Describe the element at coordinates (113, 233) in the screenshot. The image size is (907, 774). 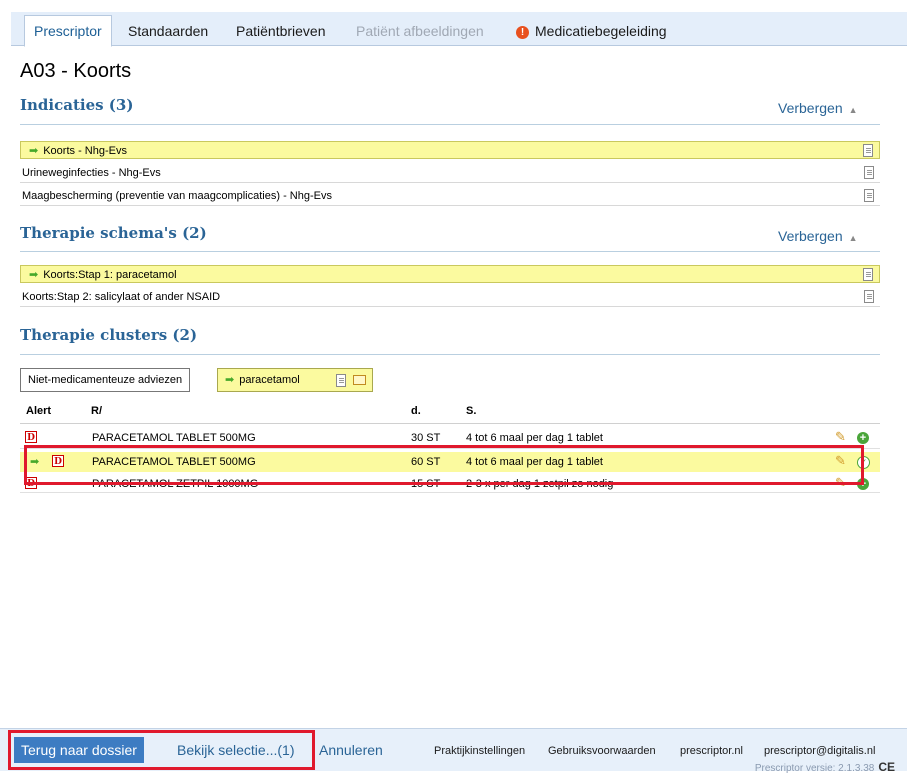
I see `schemas-title: Therapie schema's (2)` at that location.